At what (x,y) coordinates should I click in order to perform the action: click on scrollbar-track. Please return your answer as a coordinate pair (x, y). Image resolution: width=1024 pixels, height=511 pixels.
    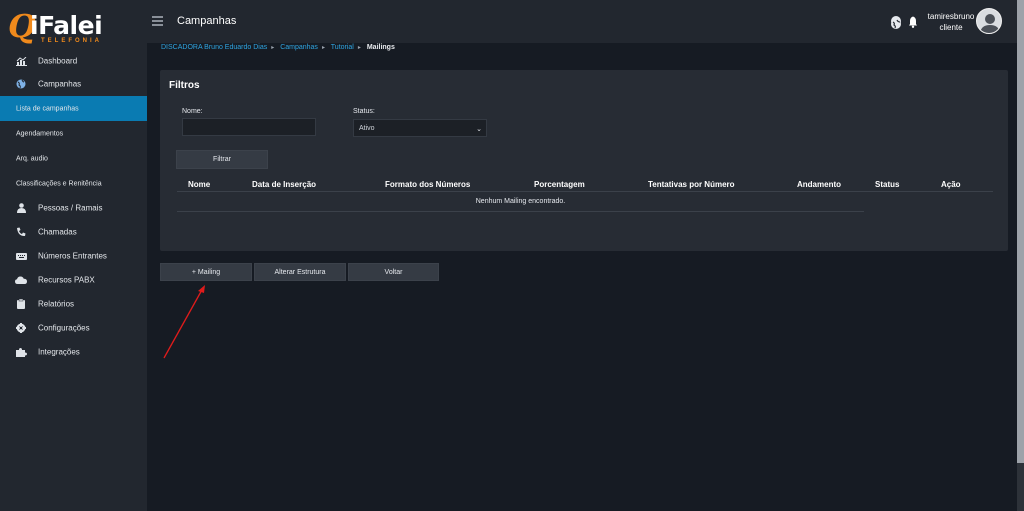
    Looking at the image, I should click on (1020, 487).